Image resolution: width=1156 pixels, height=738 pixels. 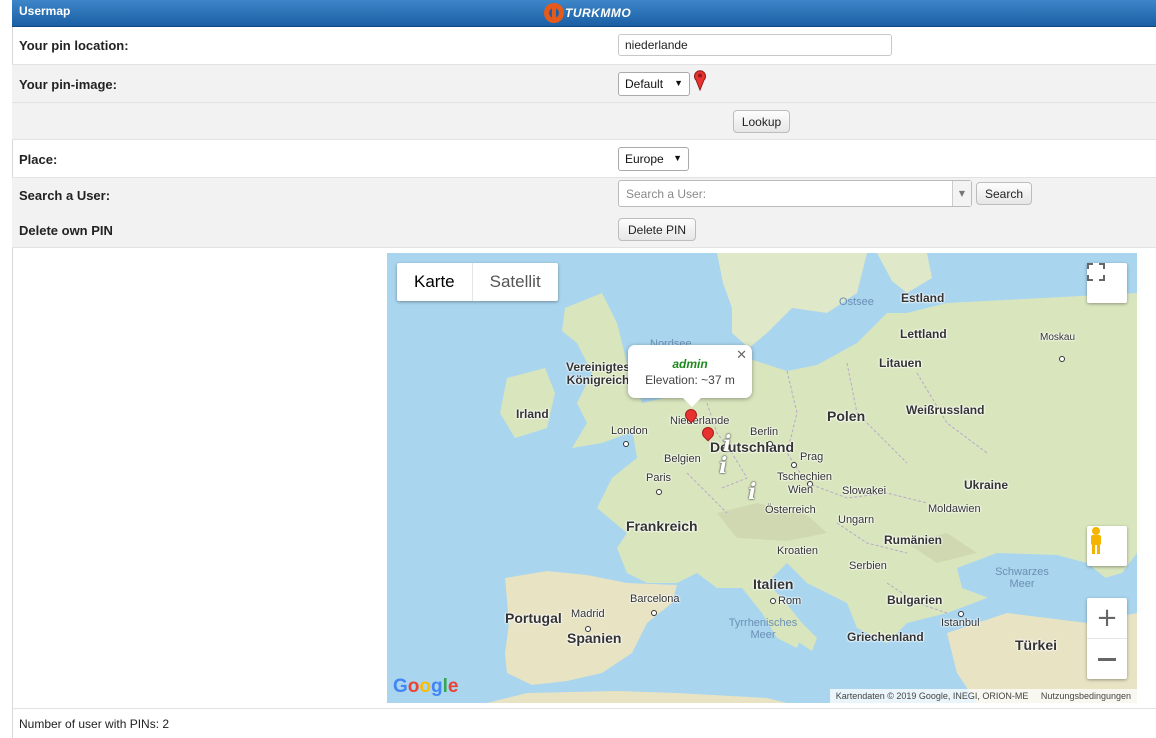 What do you see at coordinates (868, 566) in the screenshot?
I see `country-label: Serbien` at bounding box center [868, 566].